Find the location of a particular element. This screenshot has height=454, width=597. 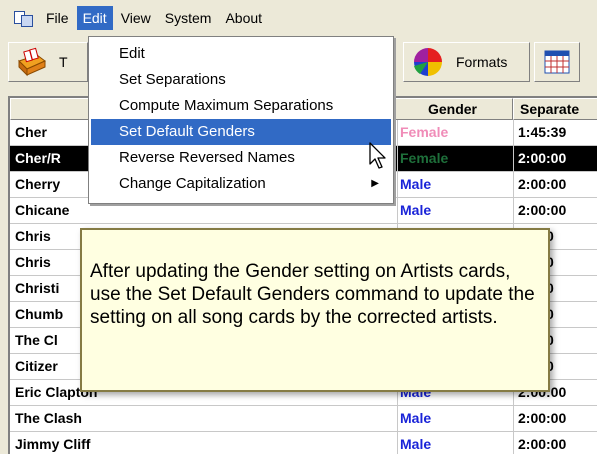

col-header-separation: Separate is located at coordinates (555, 109).